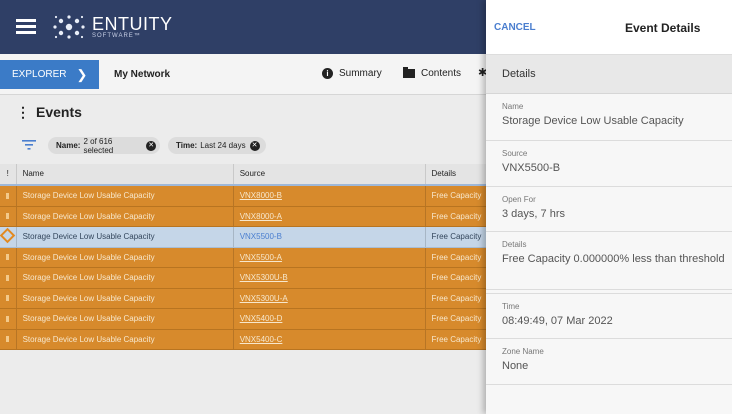 The width and height of the screenshot is (732, 414). What do you see at coordinates (515, 153) in the screenshot?
I see `field-label: Source` at bounding box center [515, 153].